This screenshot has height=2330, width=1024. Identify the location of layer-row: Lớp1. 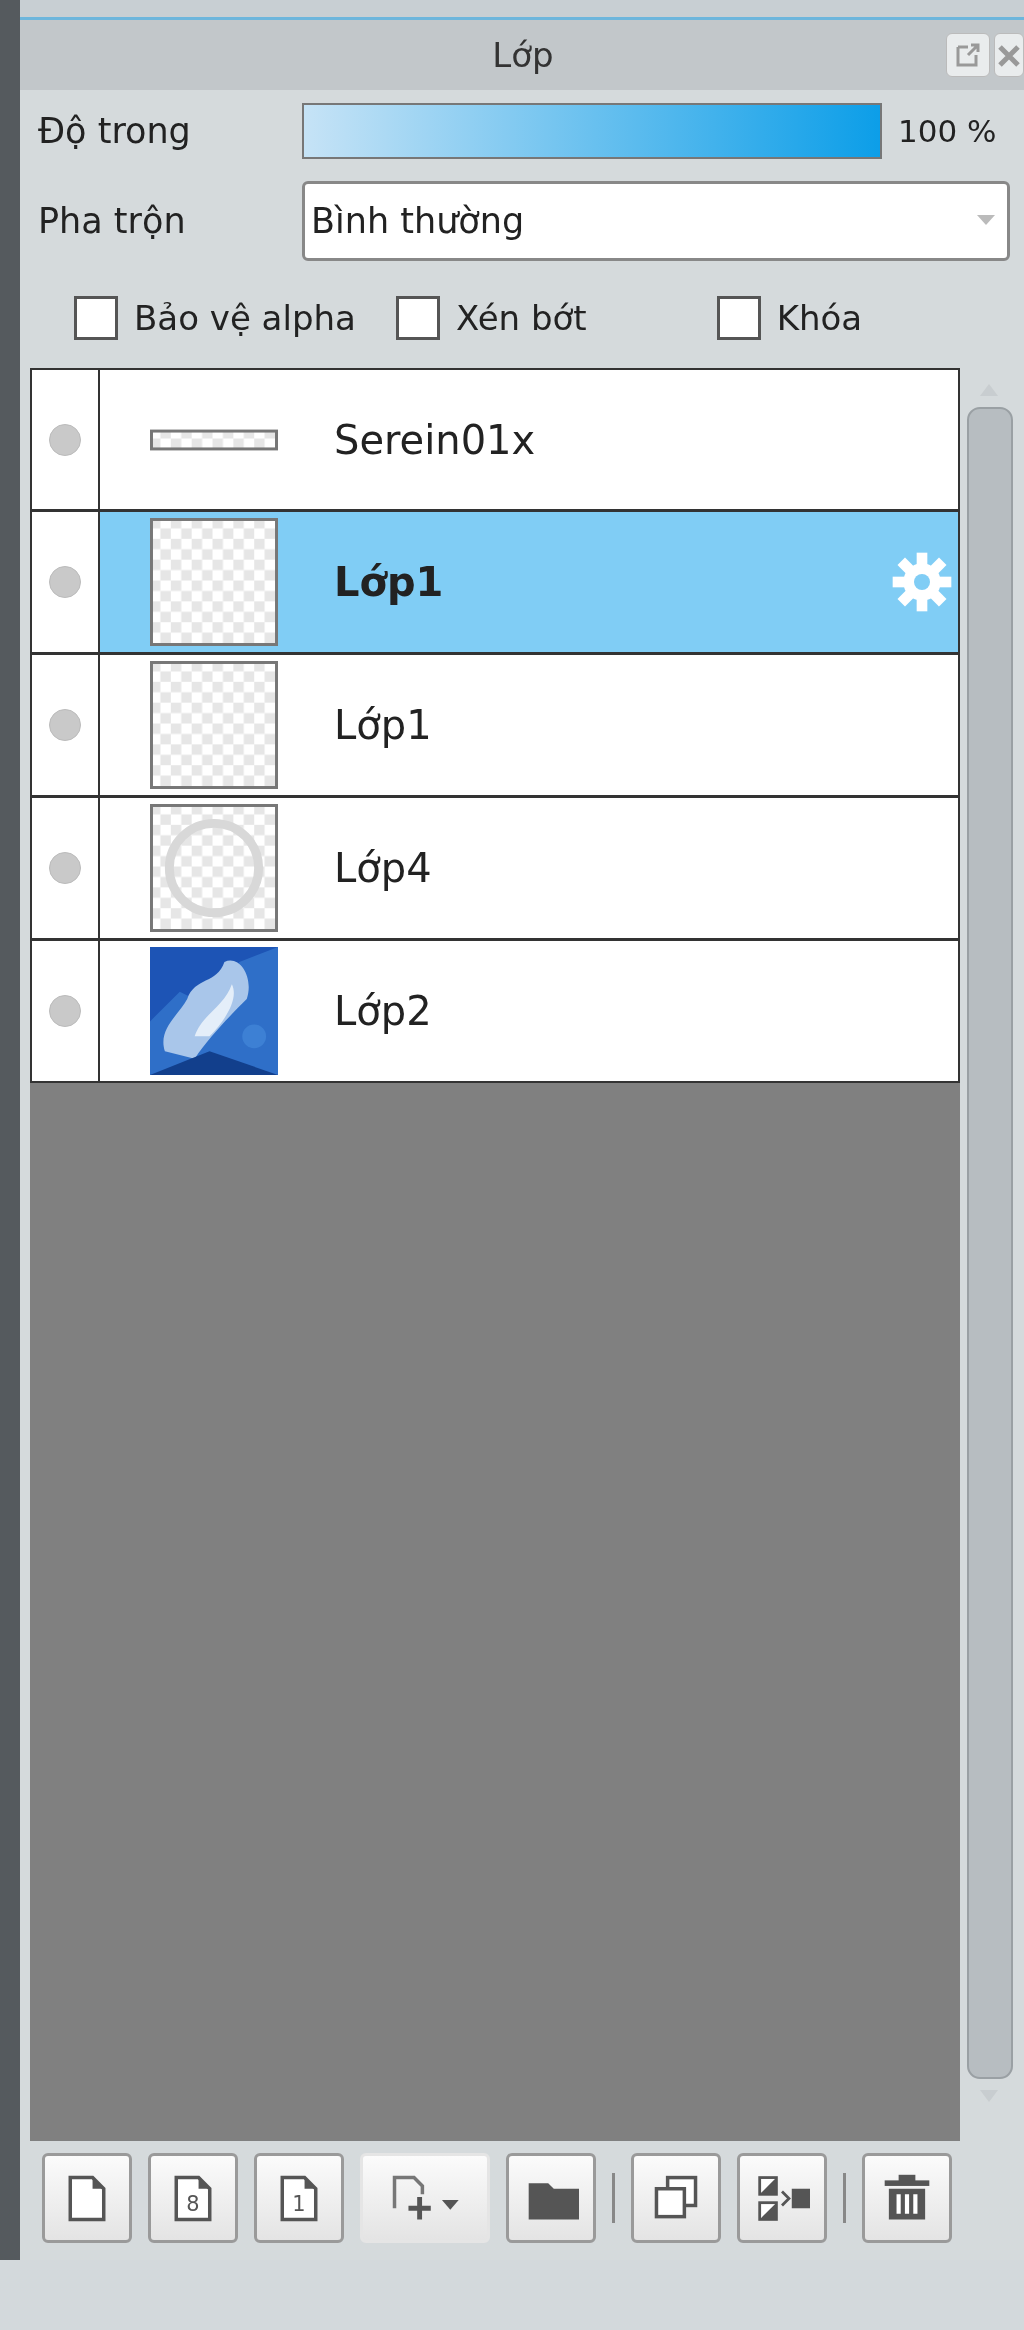
(529, 582).